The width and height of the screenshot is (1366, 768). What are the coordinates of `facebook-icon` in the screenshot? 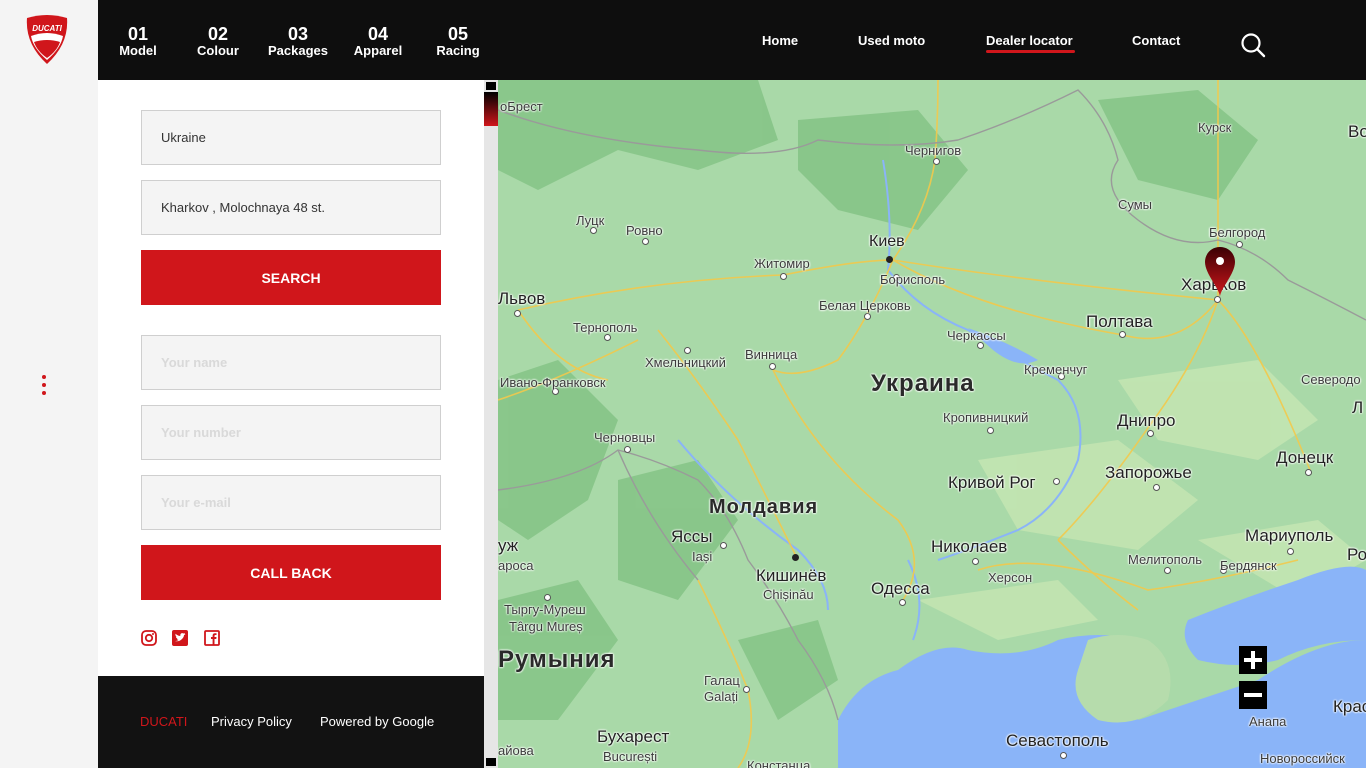 It's located at (212, 638).